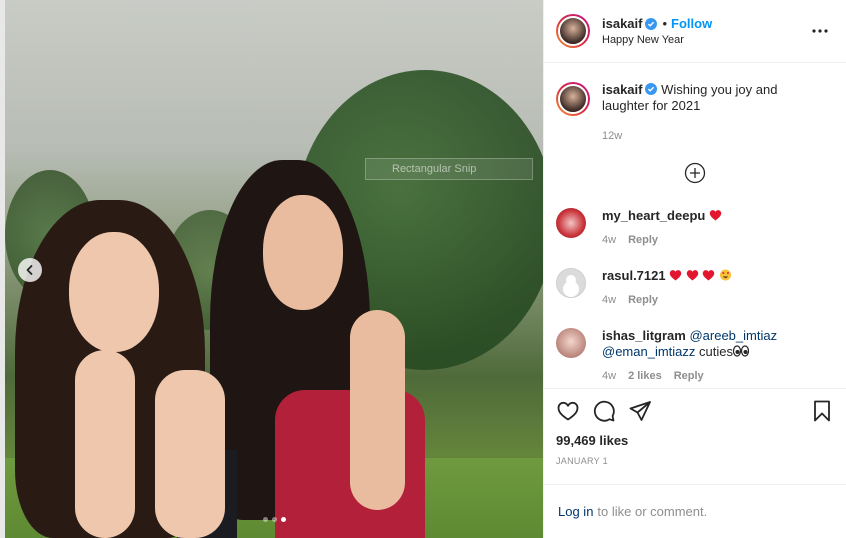 The width and height of the screenshot is (846, 538). I want to click on mention-link: @areeb_imtiaz, so click(733, 335).